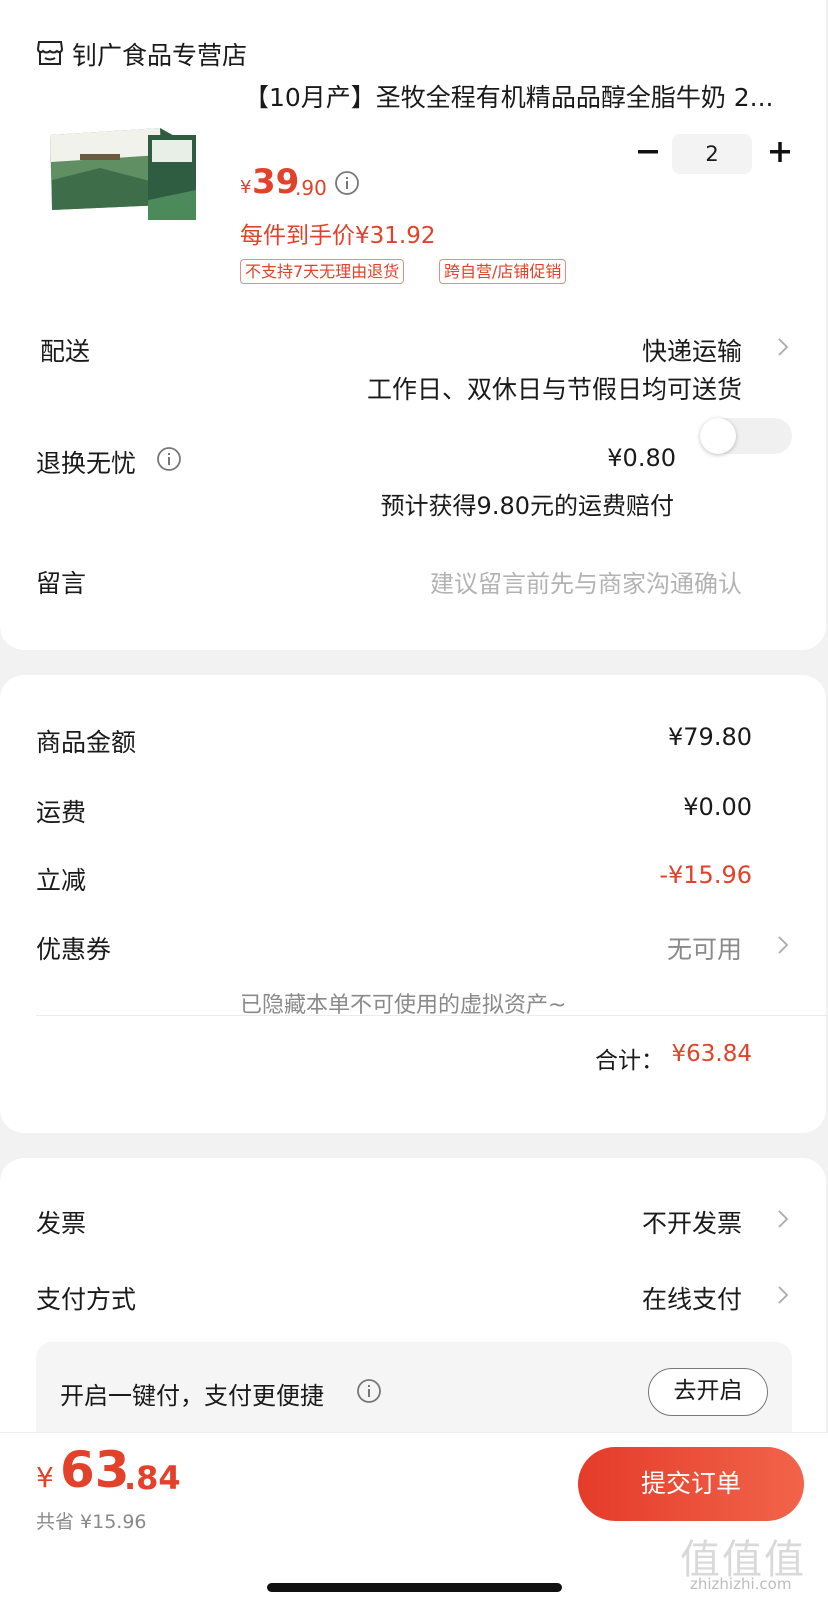 The width and height of the screenshot is (828, 1601). I want to click on invoice-value: 不开发票, so click(692, 1222).